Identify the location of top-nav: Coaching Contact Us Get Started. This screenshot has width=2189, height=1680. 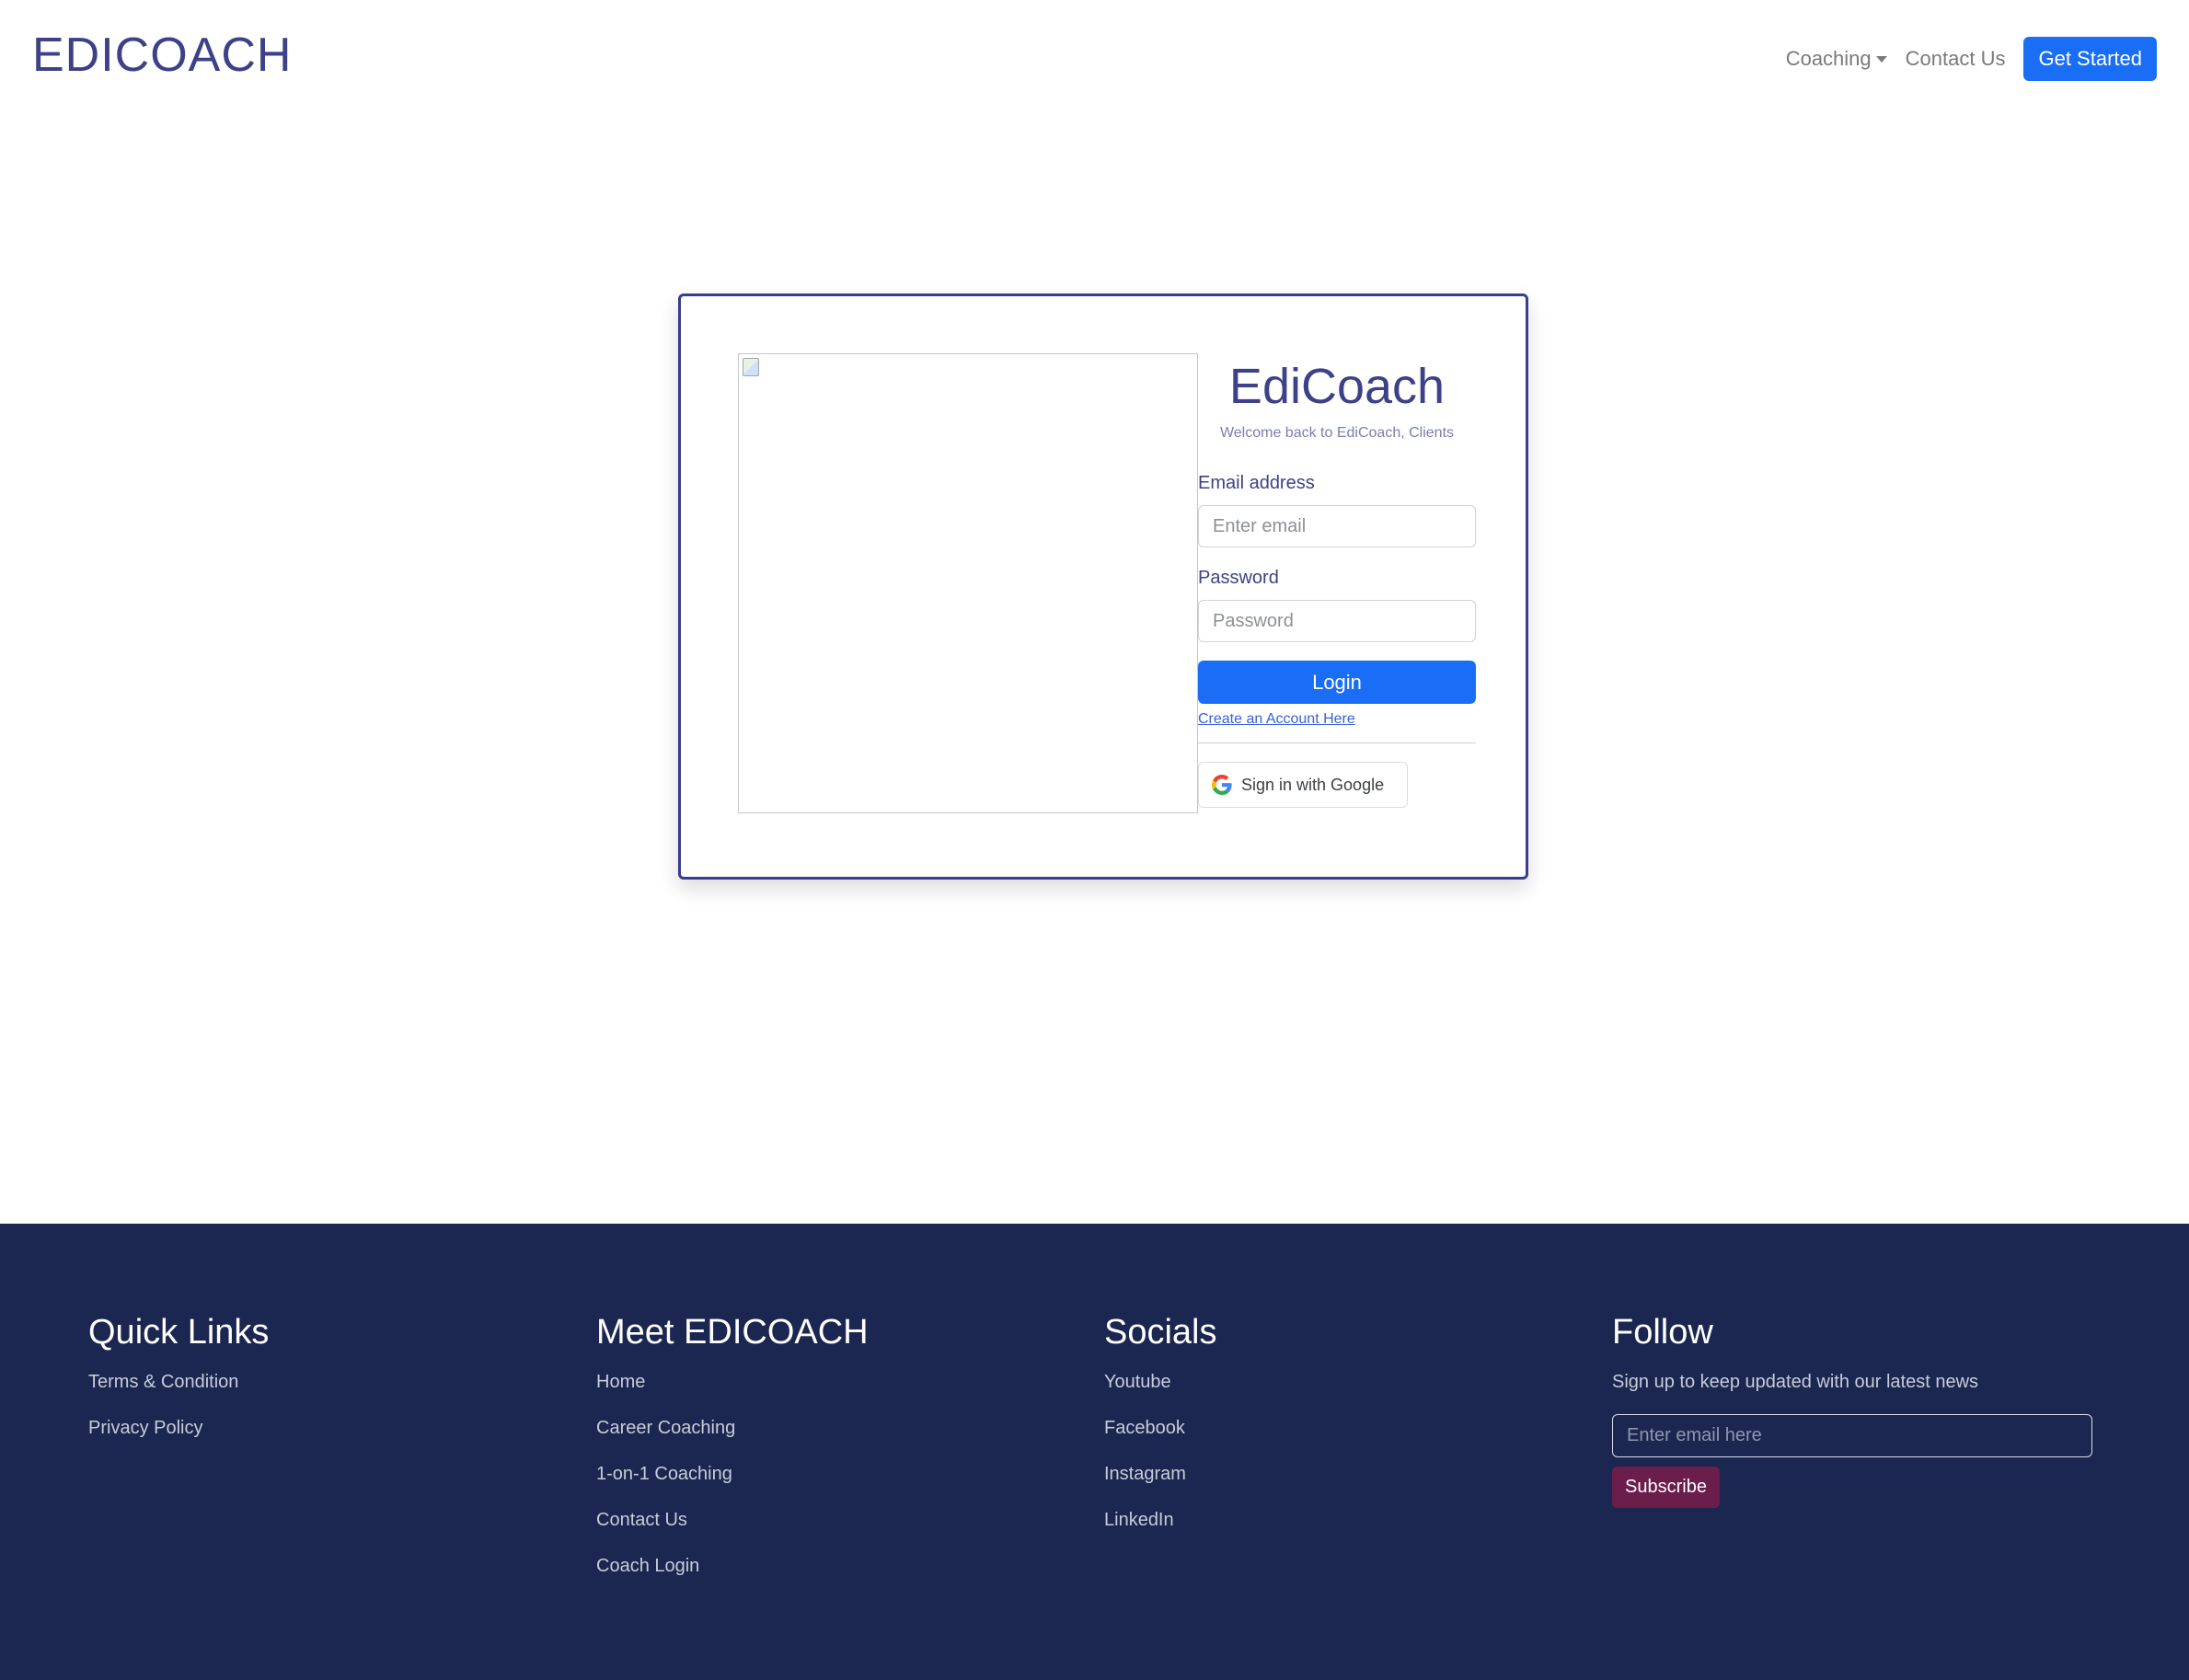
(1971, 59).